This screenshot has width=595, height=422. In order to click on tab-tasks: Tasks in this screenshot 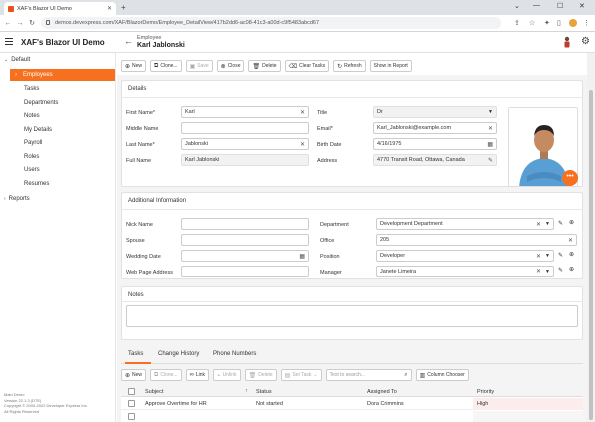, I will do `click(135, 354)`.